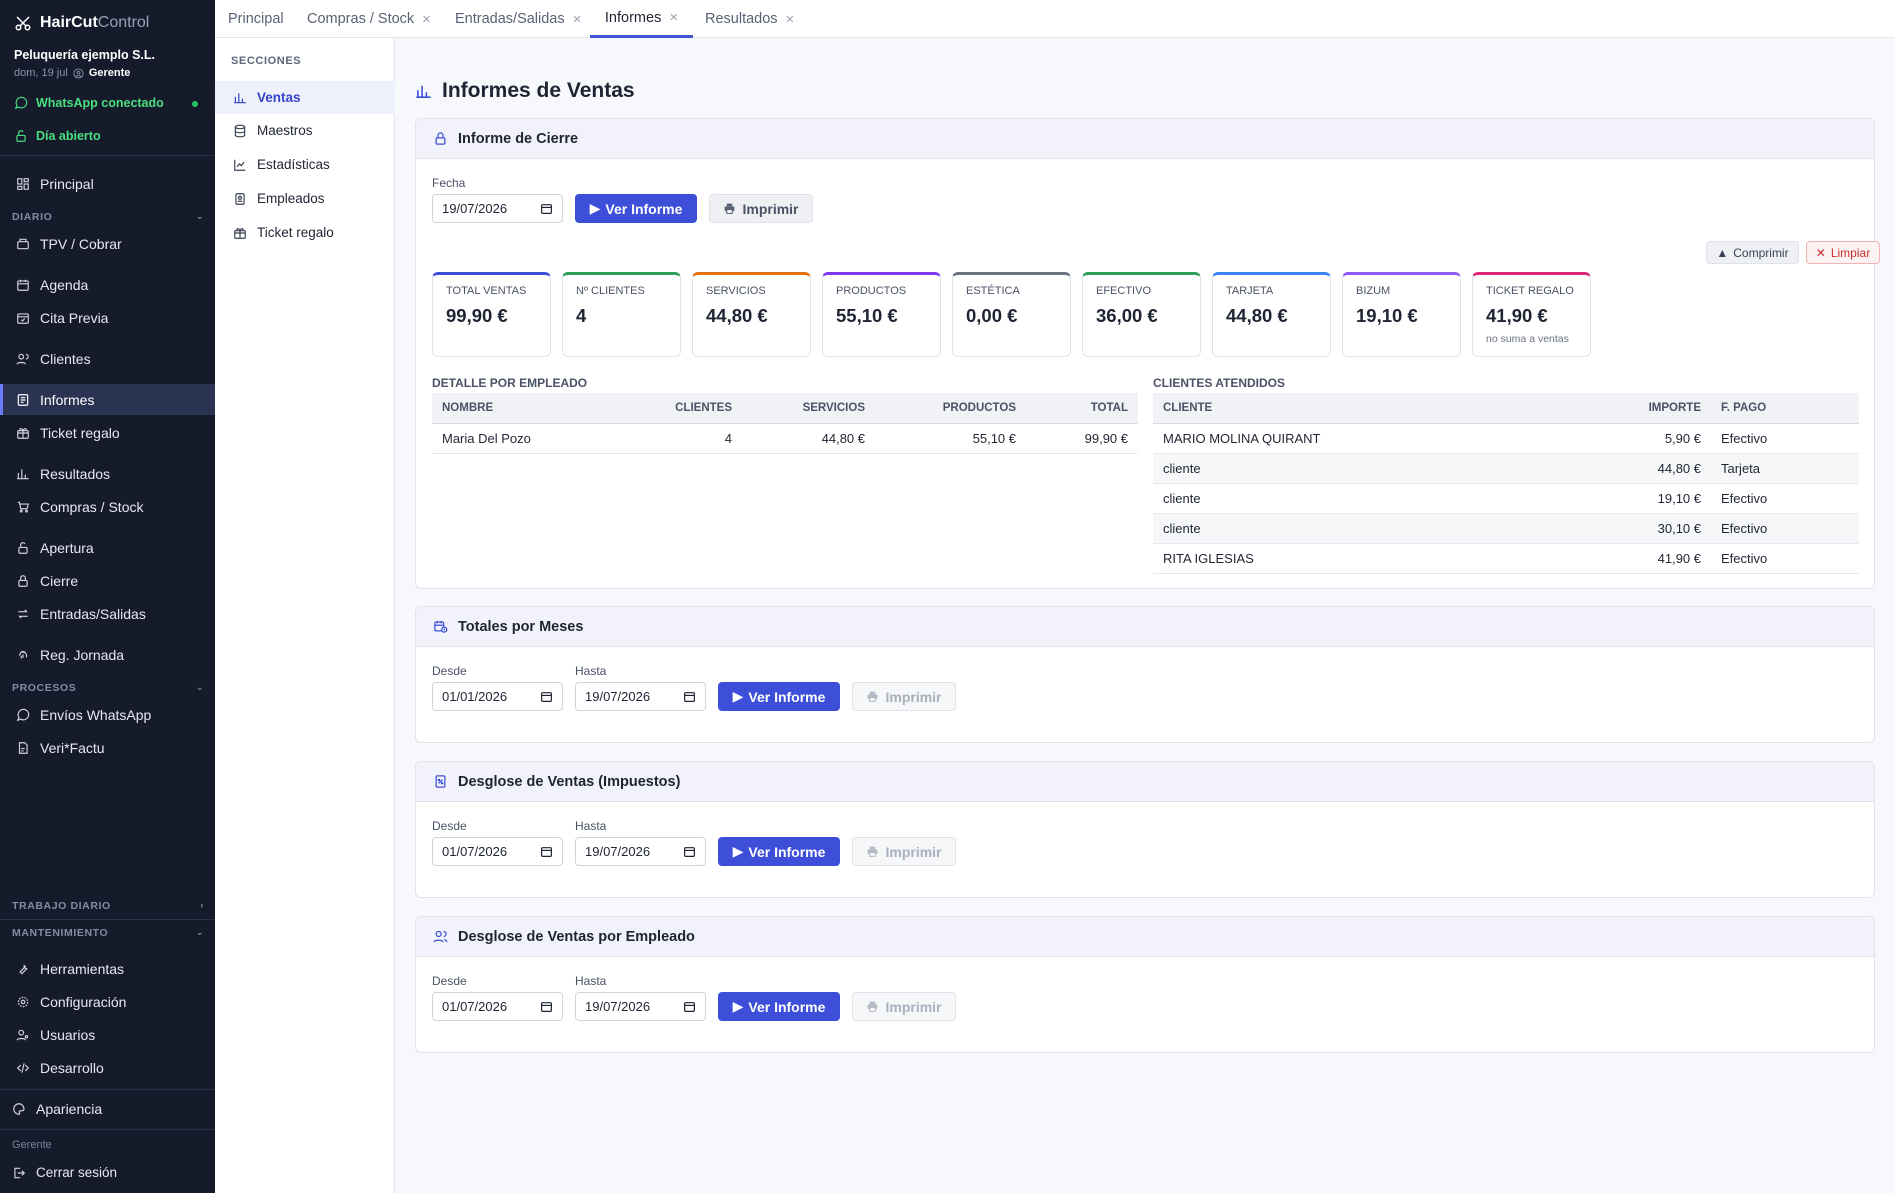 This screenshot has width=1895, height=1193. I want to click on col-header: CLIENTES, so click(677, 408).